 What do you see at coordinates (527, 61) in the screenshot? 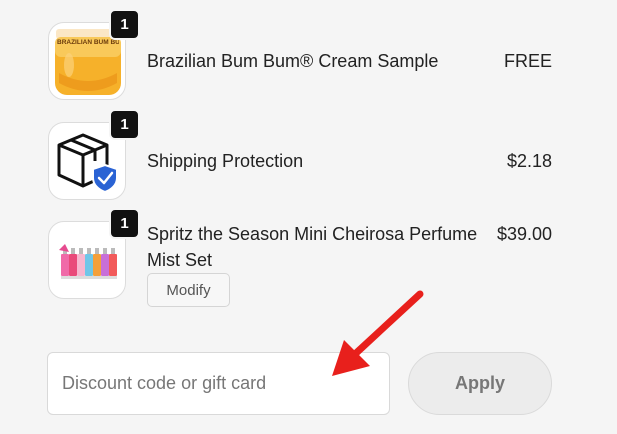
I see `item-price: FREE` at bounding box center [527, 61].